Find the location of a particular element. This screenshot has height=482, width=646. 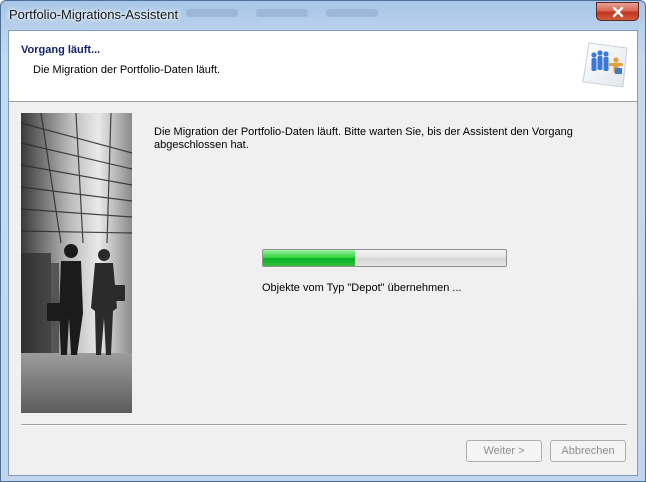

people-group-icon is located at coordinates (605, 65).